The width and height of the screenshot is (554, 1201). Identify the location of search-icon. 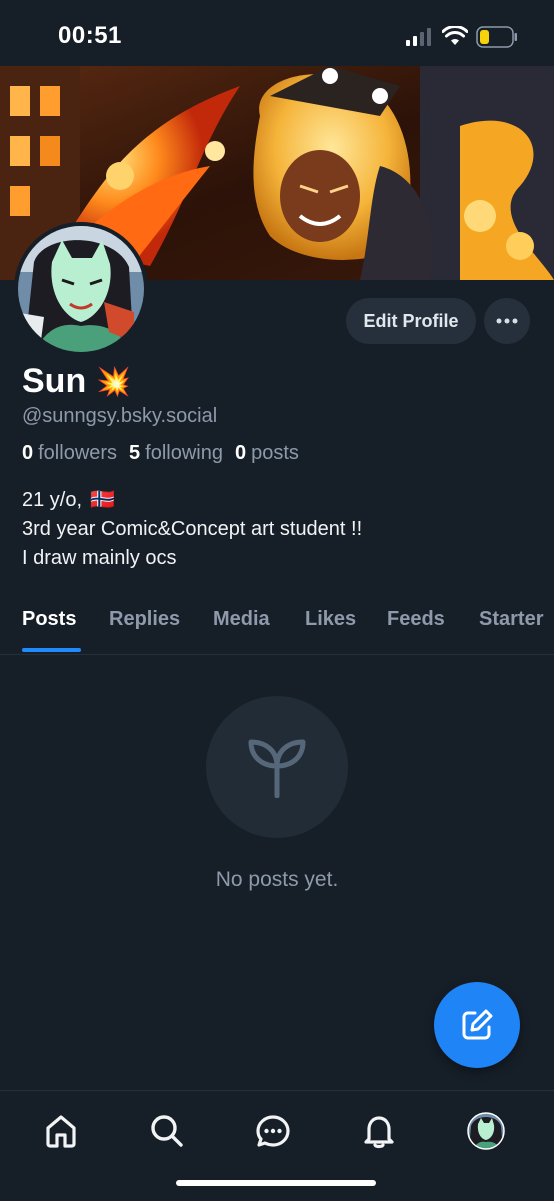
(167, 1131).